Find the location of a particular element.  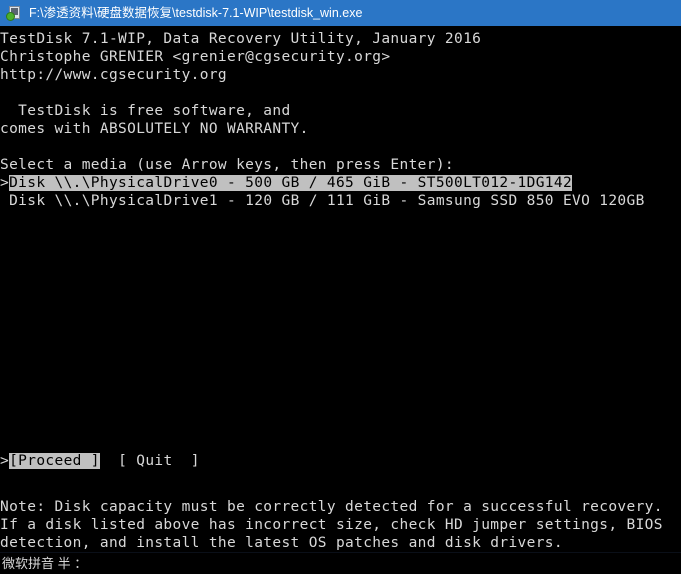

action-cursor: > is located at coordinates (5, 461).